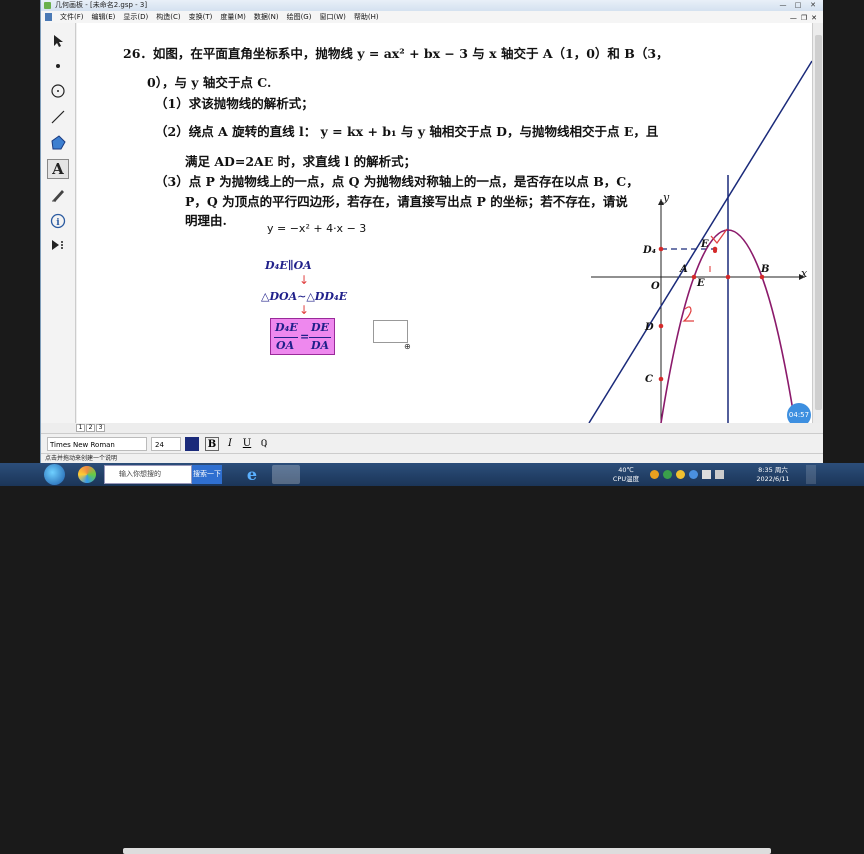 This screenshot has width=864, height=854. I want to click on start-button, so click(54, 474).